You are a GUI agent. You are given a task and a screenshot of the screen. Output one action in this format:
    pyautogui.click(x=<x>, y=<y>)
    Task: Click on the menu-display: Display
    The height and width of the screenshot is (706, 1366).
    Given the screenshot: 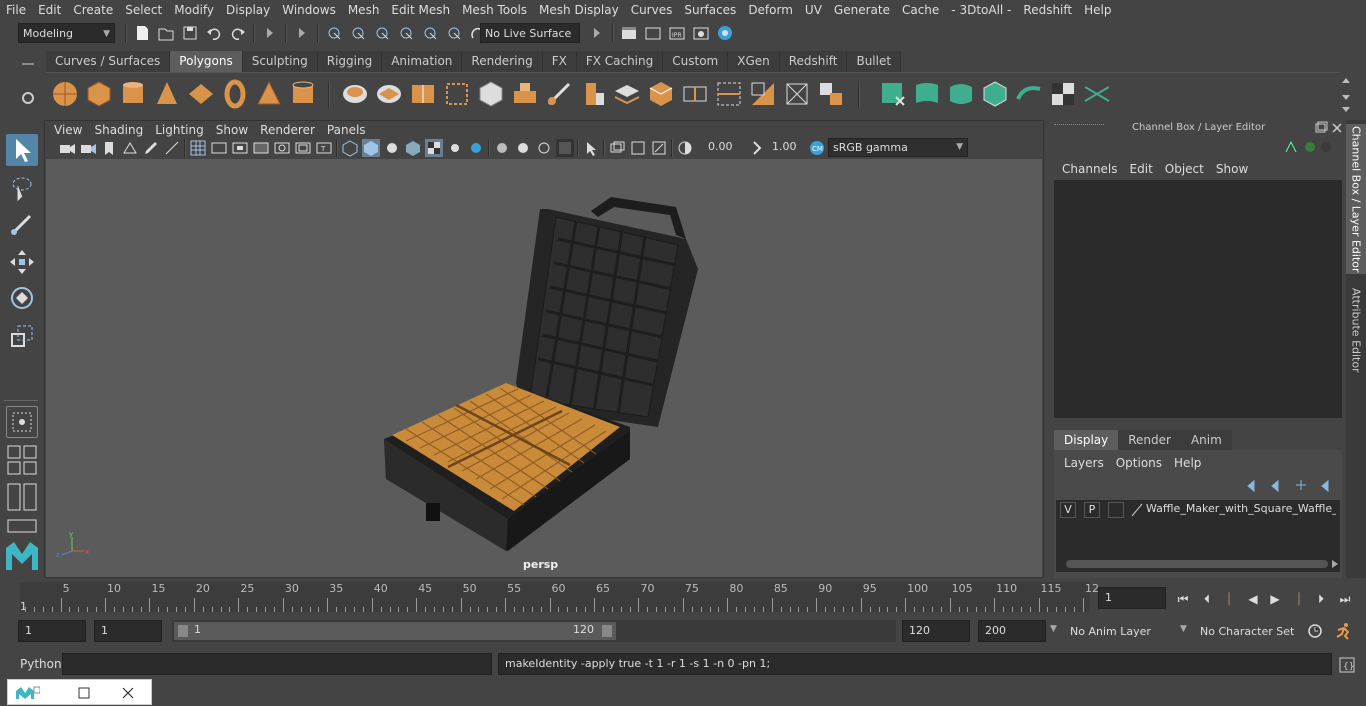 What is the action you would take?
    pyautogui.click(x=248, y=10)
    